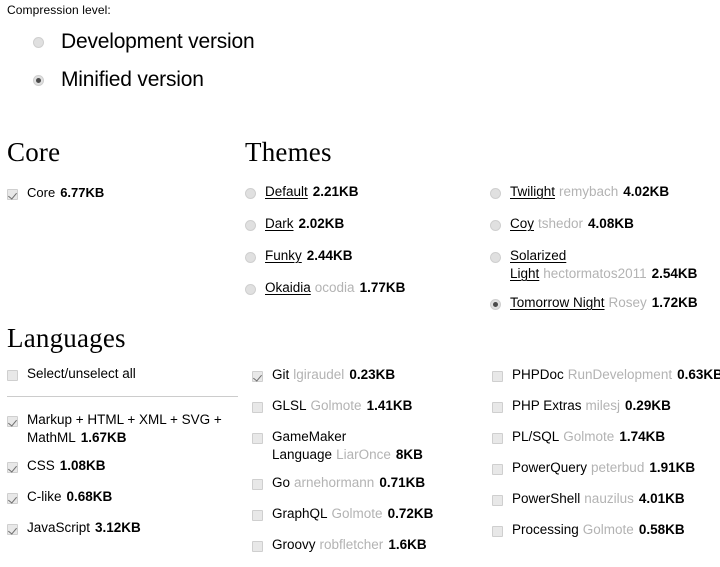  Describe the element at coordinates (367, 257) in the screenshot. I see `theme-option-row: Funky 2.44KB` at that location.